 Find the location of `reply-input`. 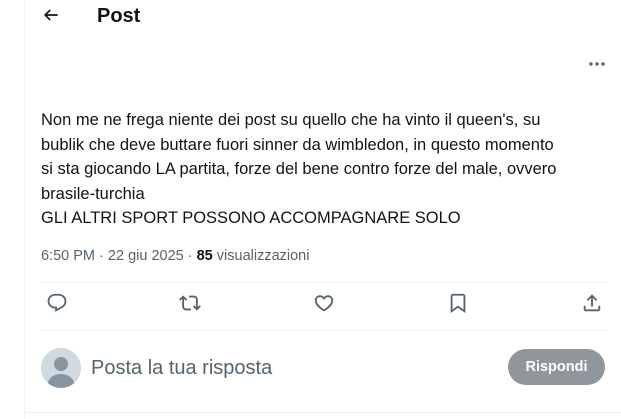

reply-input is located at coordinates (281, 368).